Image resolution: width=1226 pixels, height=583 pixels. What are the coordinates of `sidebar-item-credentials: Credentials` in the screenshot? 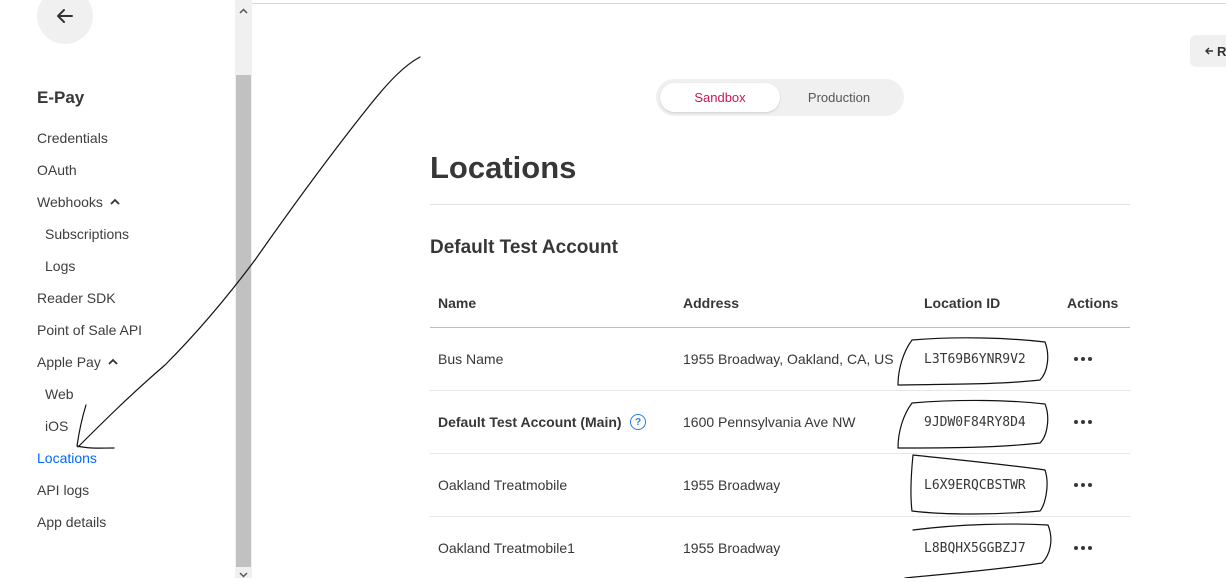 It's located at (72, 138).